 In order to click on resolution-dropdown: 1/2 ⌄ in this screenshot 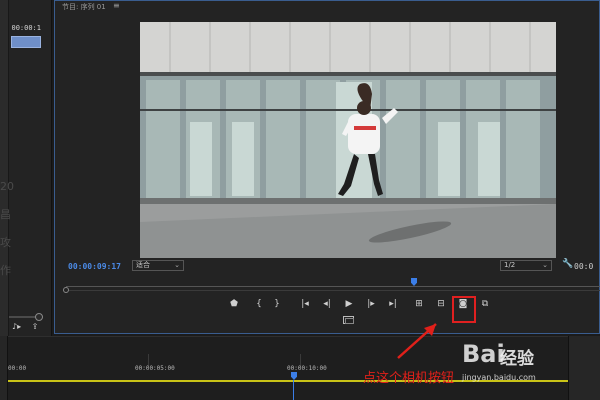, I will do `click(526, 265)`.